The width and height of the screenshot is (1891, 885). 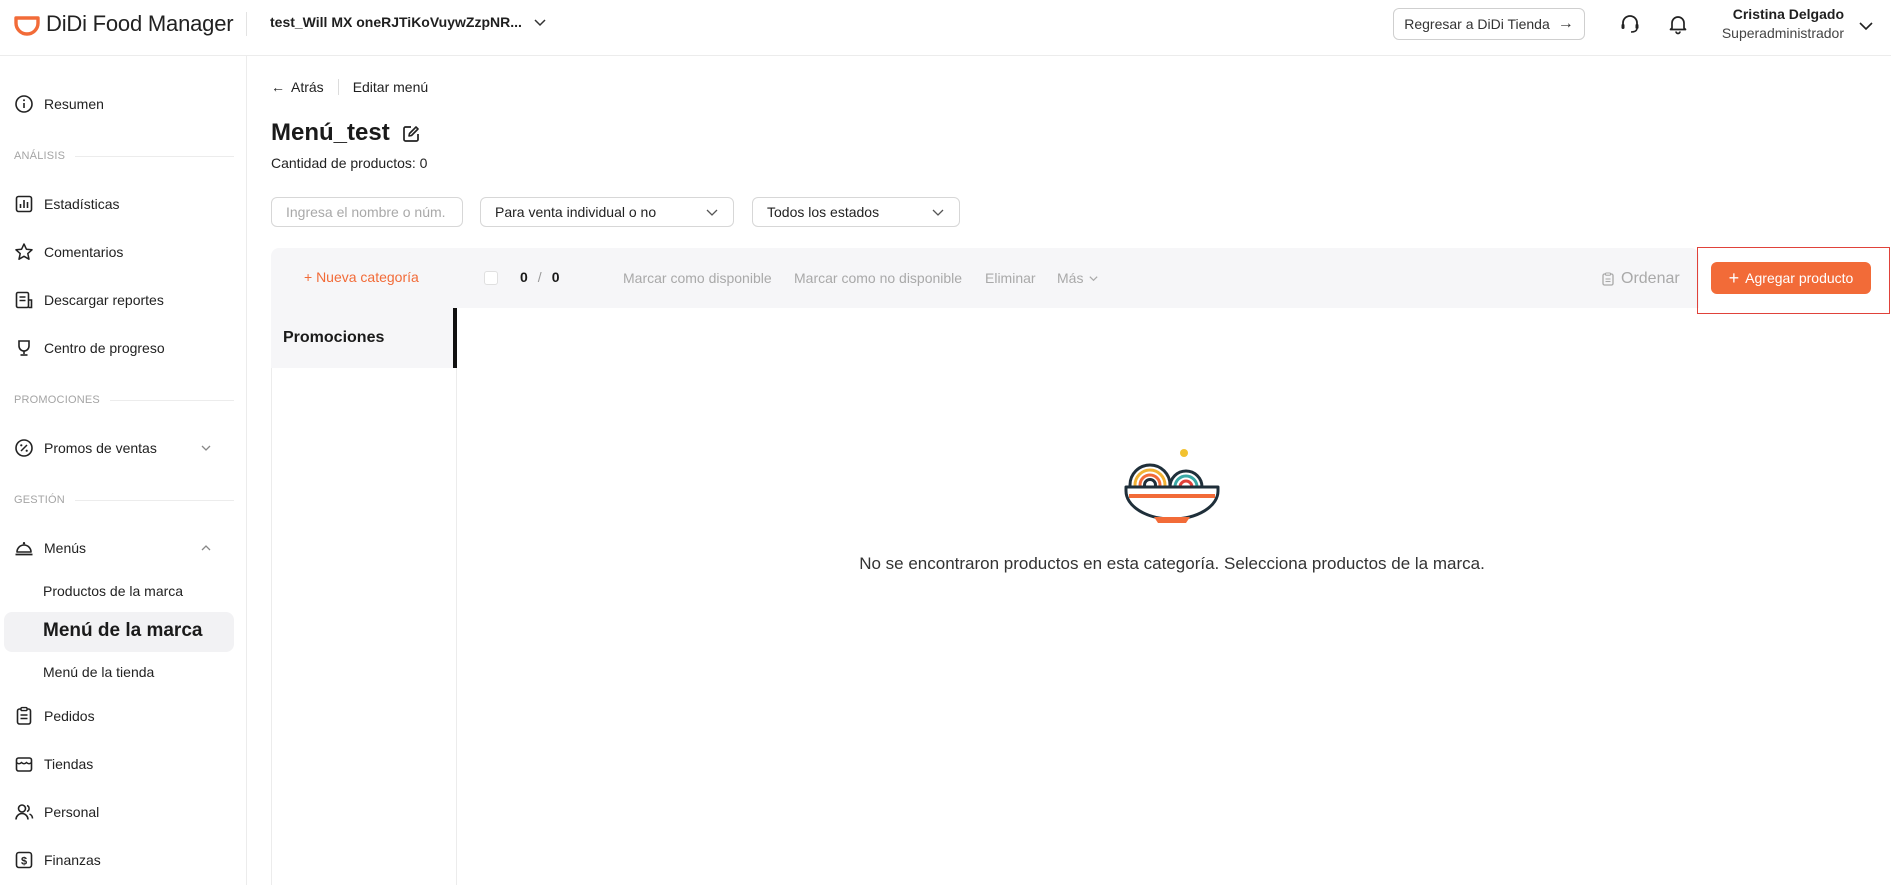 What do you see at coordinates (1734, 277) in the screenshot?
I see `plus-icon: +` at bounding box center [1734, 277].